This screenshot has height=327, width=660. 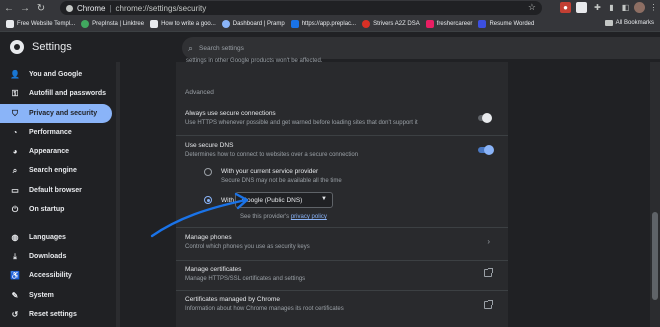 I want to click on extension-icon, so click(x=581, y=7).